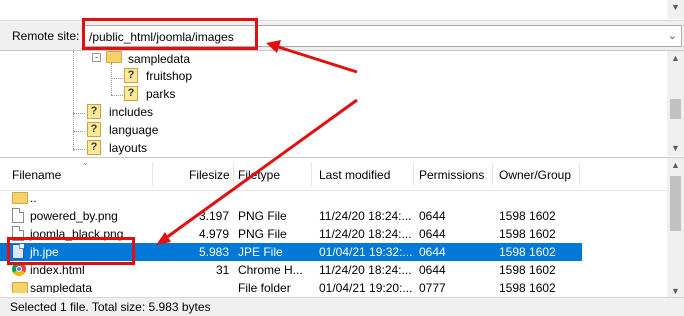 The width and height of the screenshot is (684, 316). Describe the element at coordinates (260, 170) in the screenshot. I see `arrow-to-file` at that location.